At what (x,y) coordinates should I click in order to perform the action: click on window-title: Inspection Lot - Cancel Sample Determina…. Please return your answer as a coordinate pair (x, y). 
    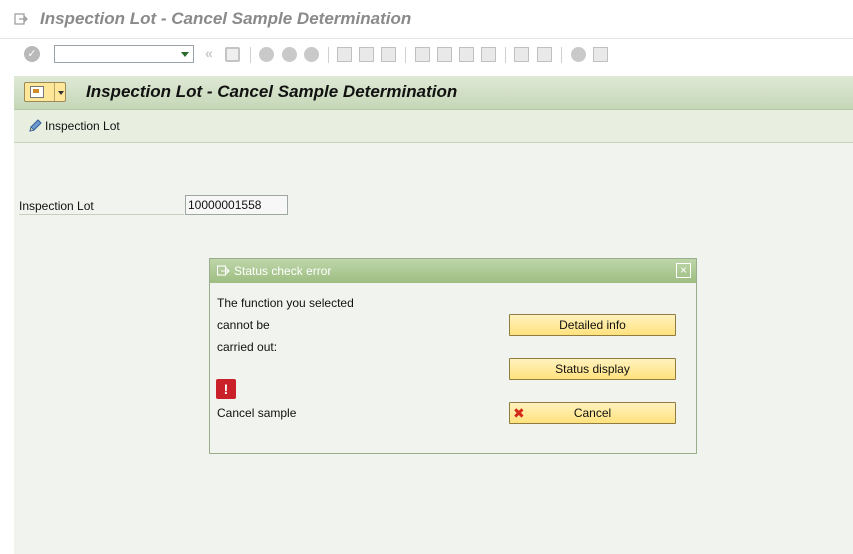
    Looking at the image, I should click on (226, 18).